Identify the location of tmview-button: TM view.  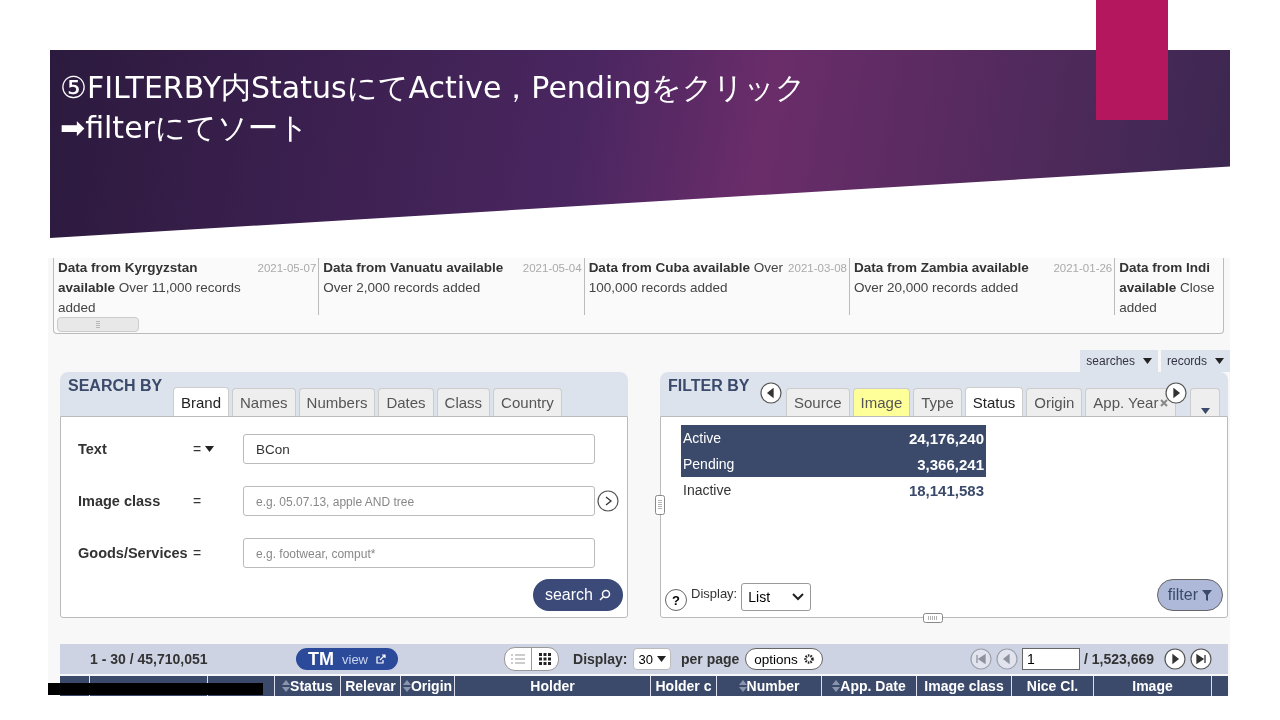
(347, 659).